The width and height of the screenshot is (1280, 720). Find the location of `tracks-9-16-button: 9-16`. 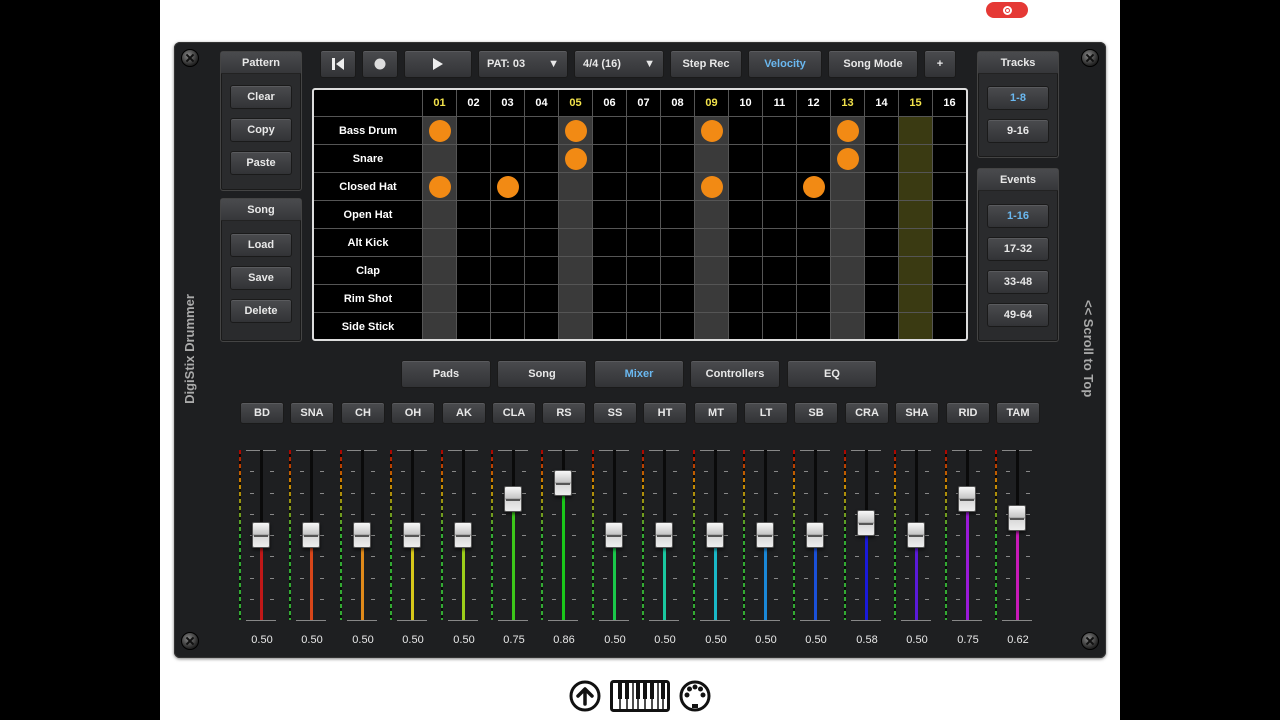

tracks-9-16-button: 9-16 is located at coordinates (1018, 131).